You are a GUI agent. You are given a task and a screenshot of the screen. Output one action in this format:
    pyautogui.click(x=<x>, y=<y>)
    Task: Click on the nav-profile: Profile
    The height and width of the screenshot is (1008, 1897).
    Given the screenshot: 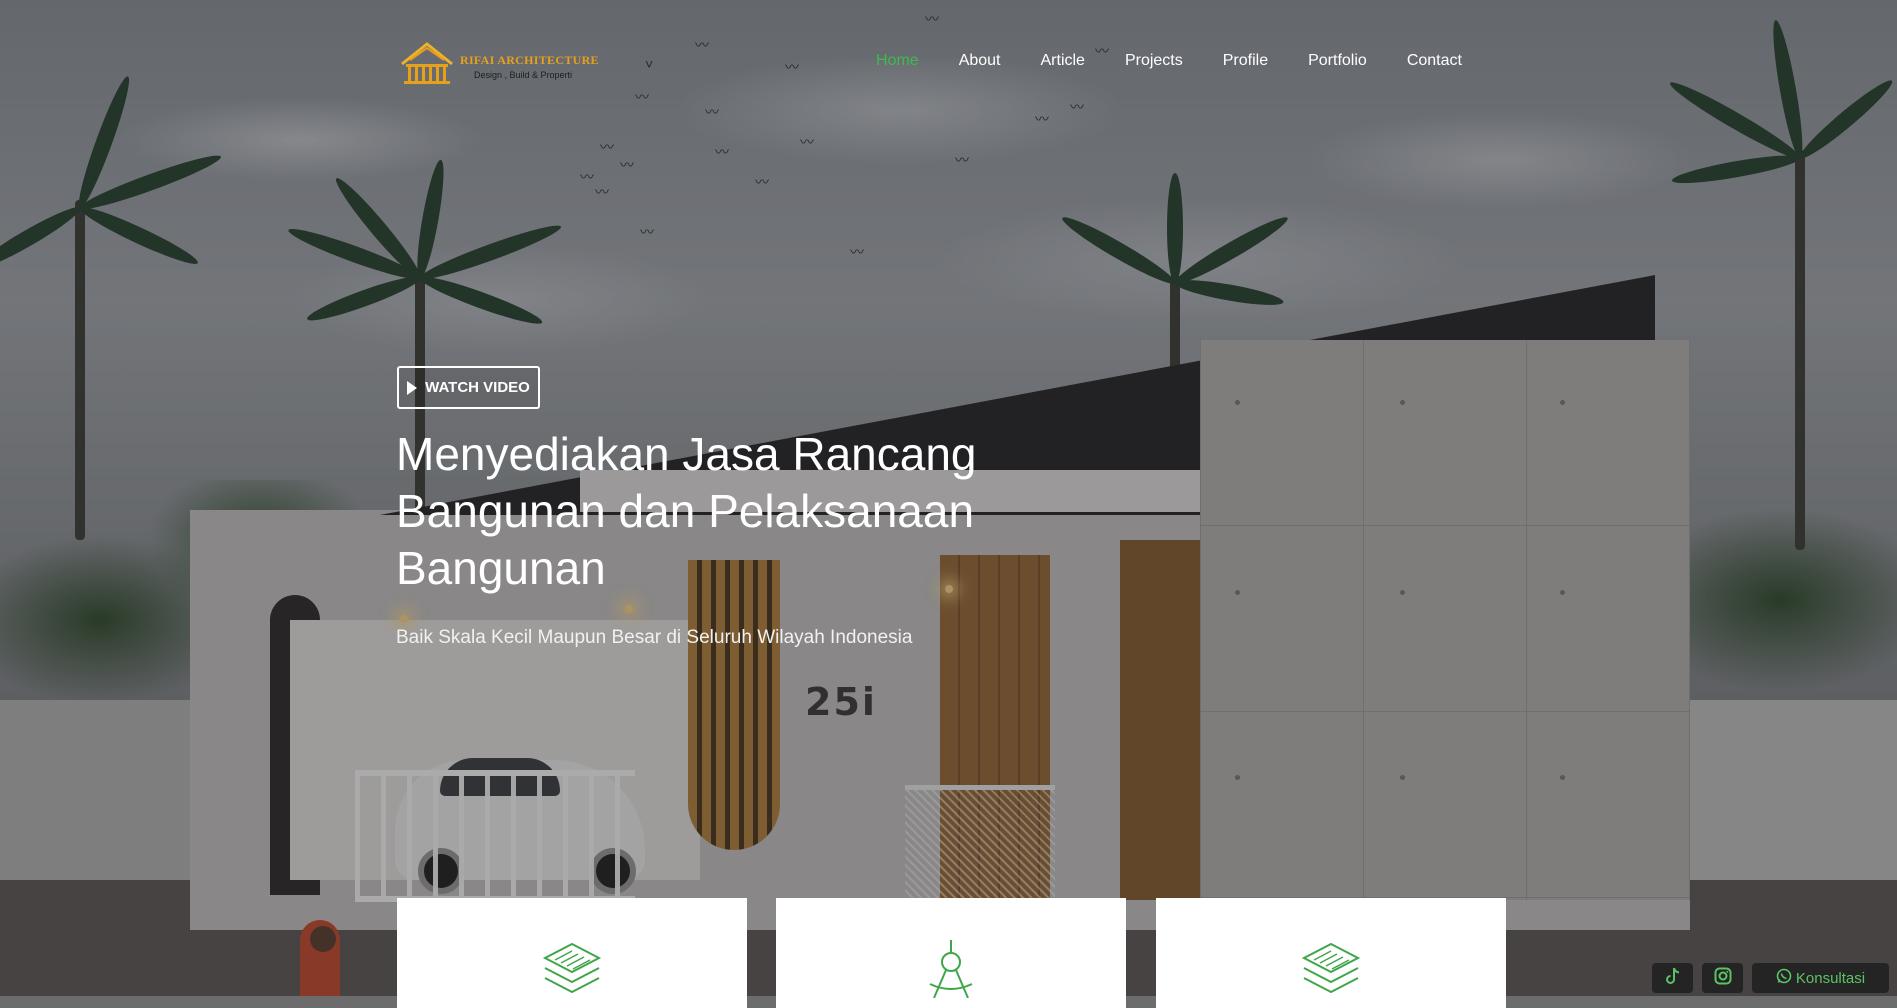 What is the action you would take?
    pyautogui.click(x=1245, y=61)
    